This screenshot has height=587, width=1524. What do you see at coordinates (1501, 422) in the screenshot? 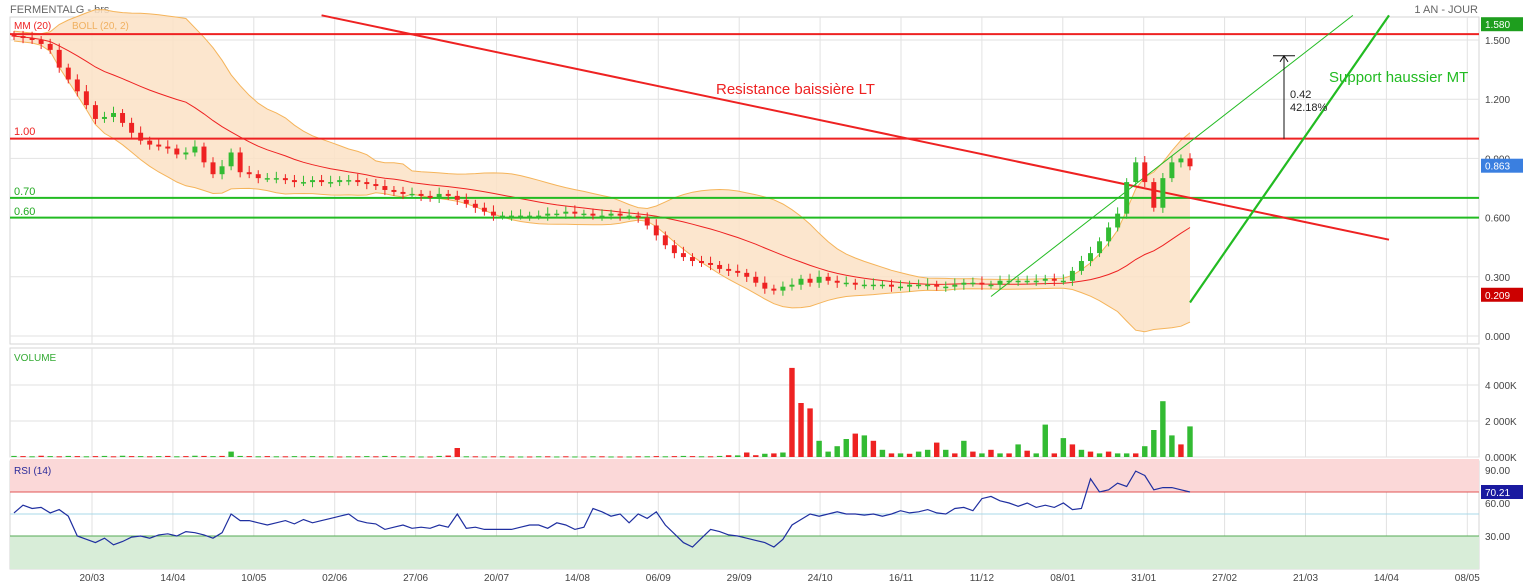
I see `y-tick-label: 2 000K` at bounding box center [1501, 422].